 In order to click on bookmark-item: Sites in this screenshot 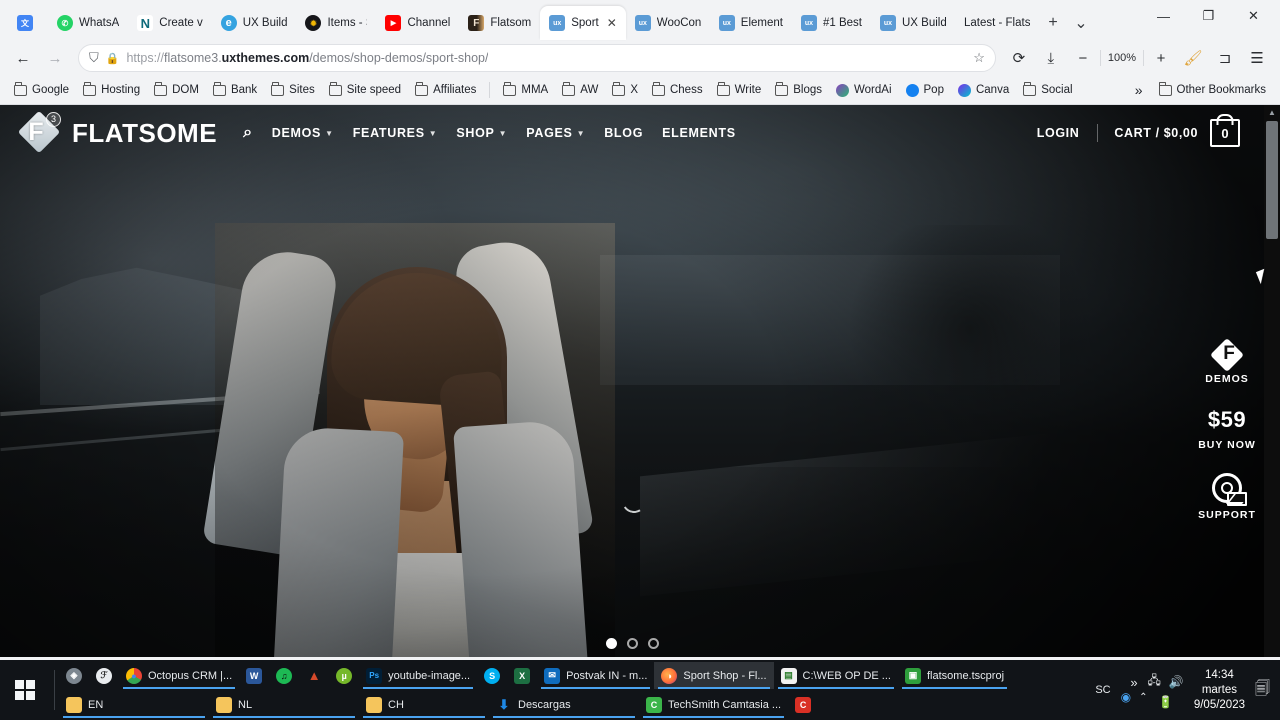, I will do `click(293, 90)`.